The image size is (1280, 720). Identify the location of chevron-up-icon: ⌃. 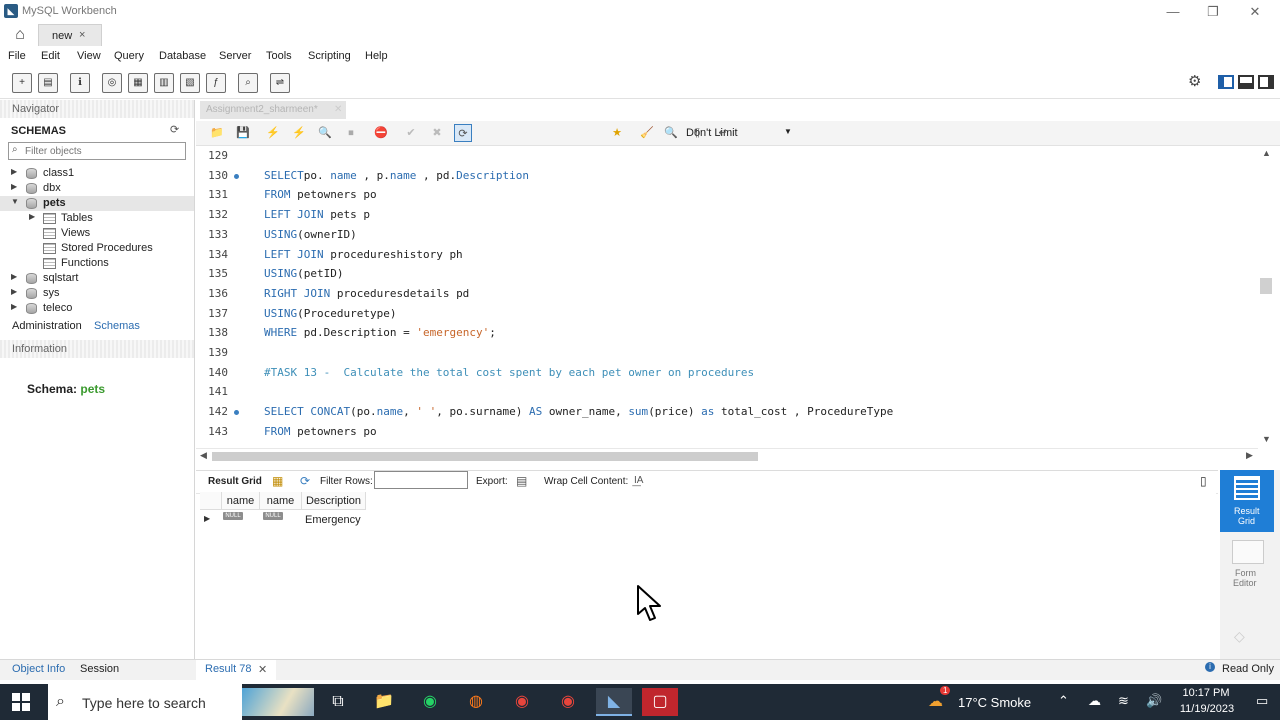
(1063, 701).